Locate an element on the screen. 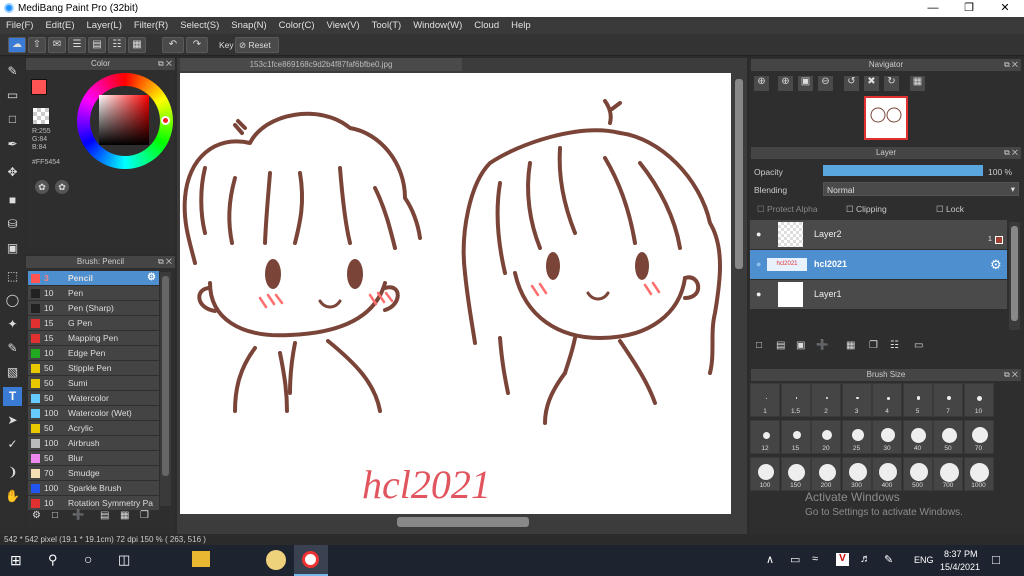 The height and width of the screenshot is (576, 1024). undo-icon: ↶ is located at coordinates (173, 45).